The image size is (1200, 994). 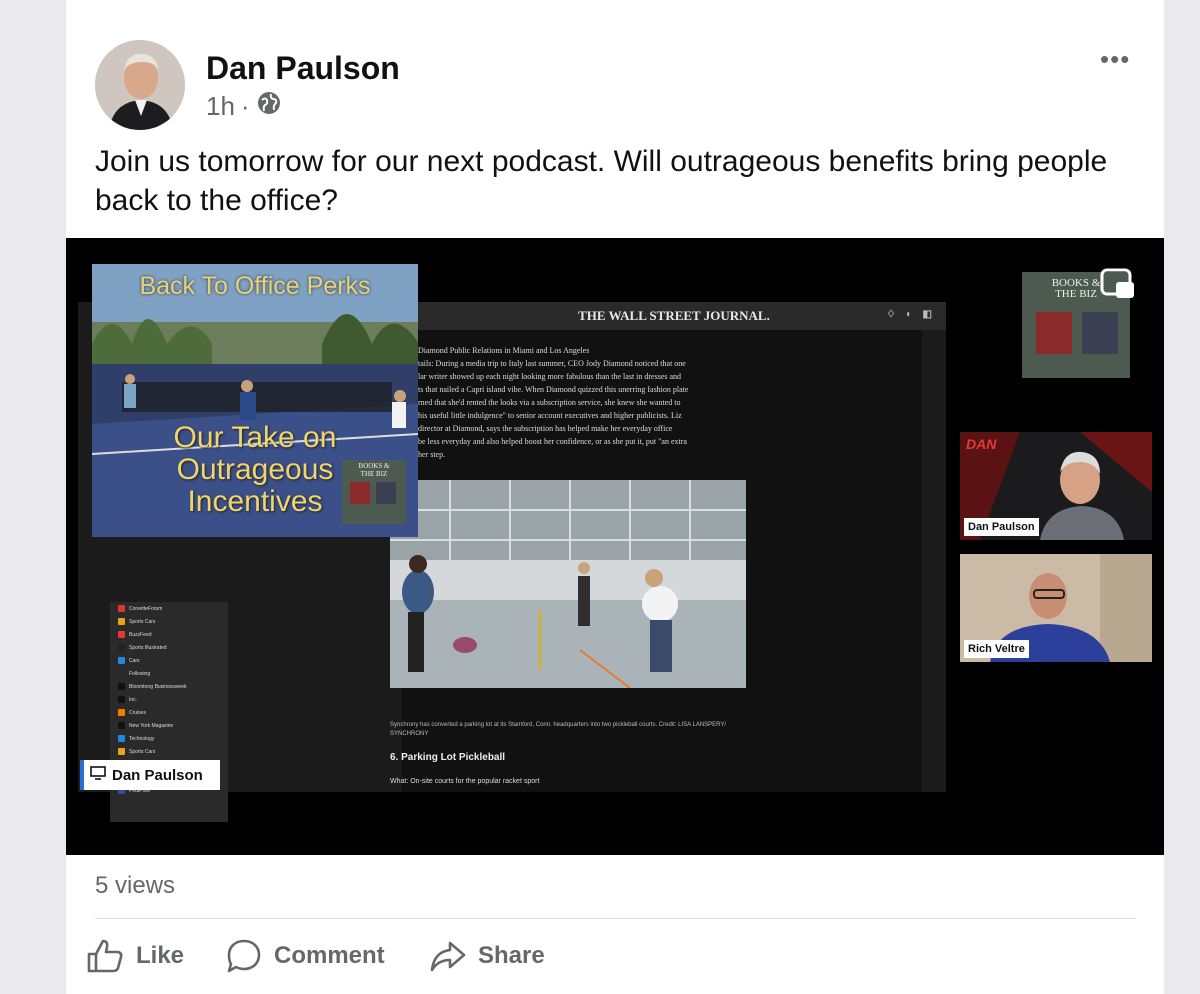 I want to click on thumbnail-line-1: Our Take on, so click(x=255, y=437).